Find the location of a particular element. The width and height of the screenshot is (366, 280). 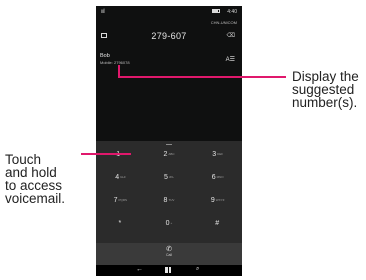

clock: 4:40 is located at coordinates (232, 12).